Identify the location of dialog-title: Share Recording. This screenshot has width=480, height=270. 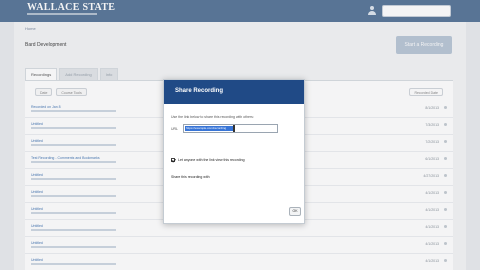
(199, 91).